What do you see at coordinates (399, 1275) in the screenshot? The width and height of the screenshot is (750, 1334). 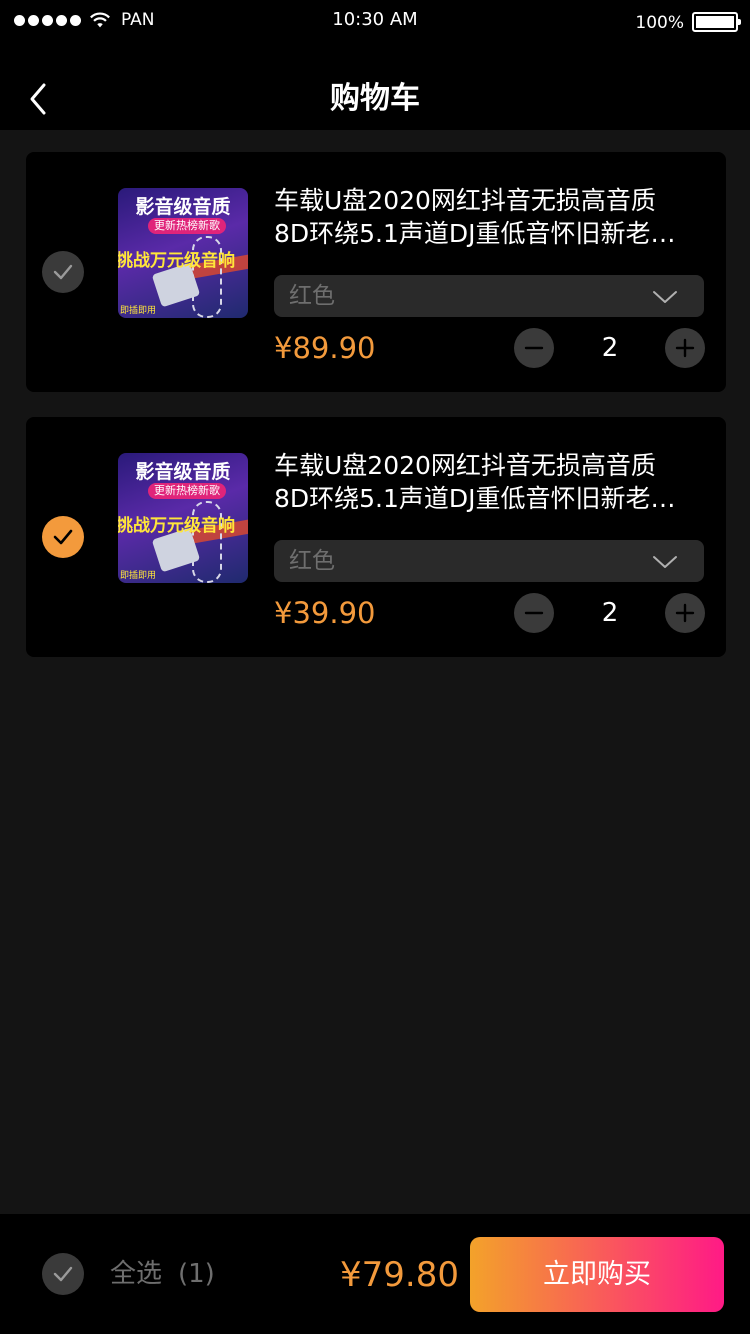 I see `total-price: ¥79.80` at bounding box center [399, 1275].